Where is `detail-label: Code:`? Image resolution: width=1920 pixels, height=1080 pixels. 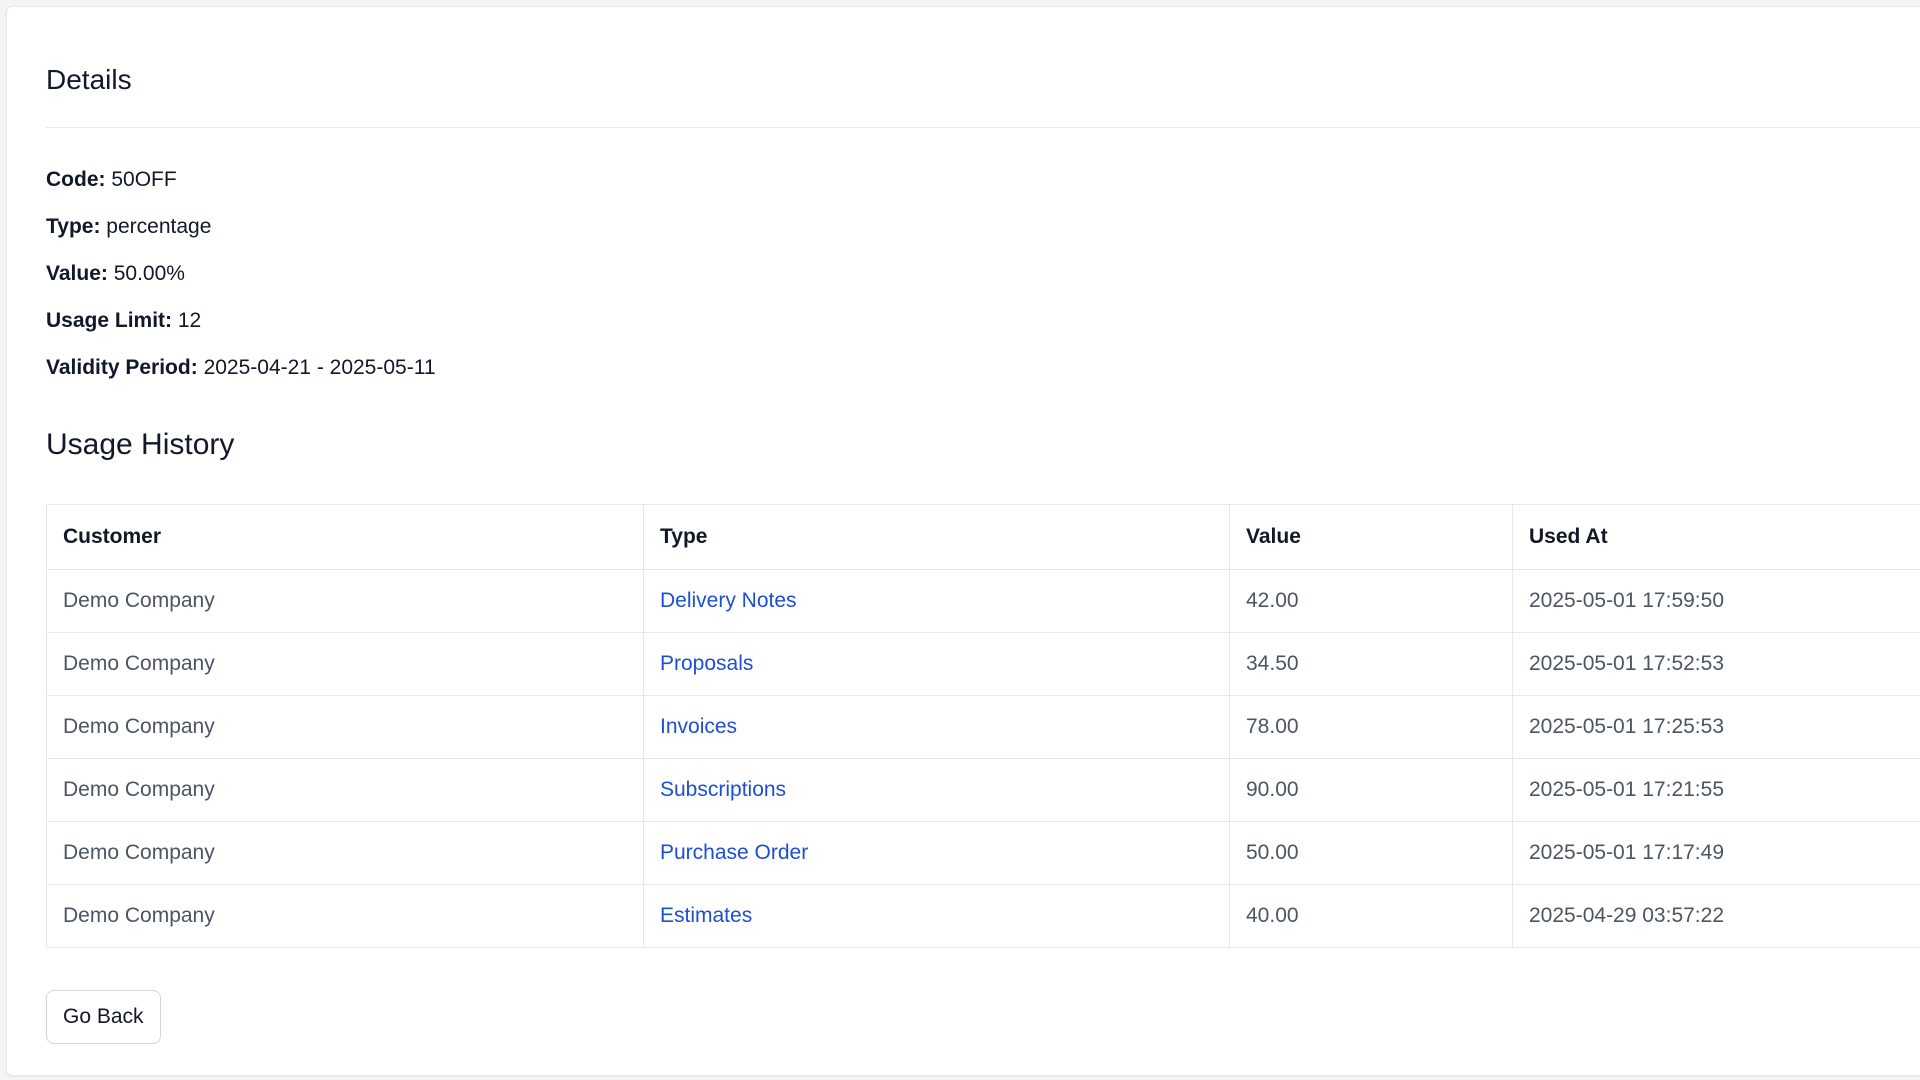 detail-label: Code: is located at coordinates (76, 179).